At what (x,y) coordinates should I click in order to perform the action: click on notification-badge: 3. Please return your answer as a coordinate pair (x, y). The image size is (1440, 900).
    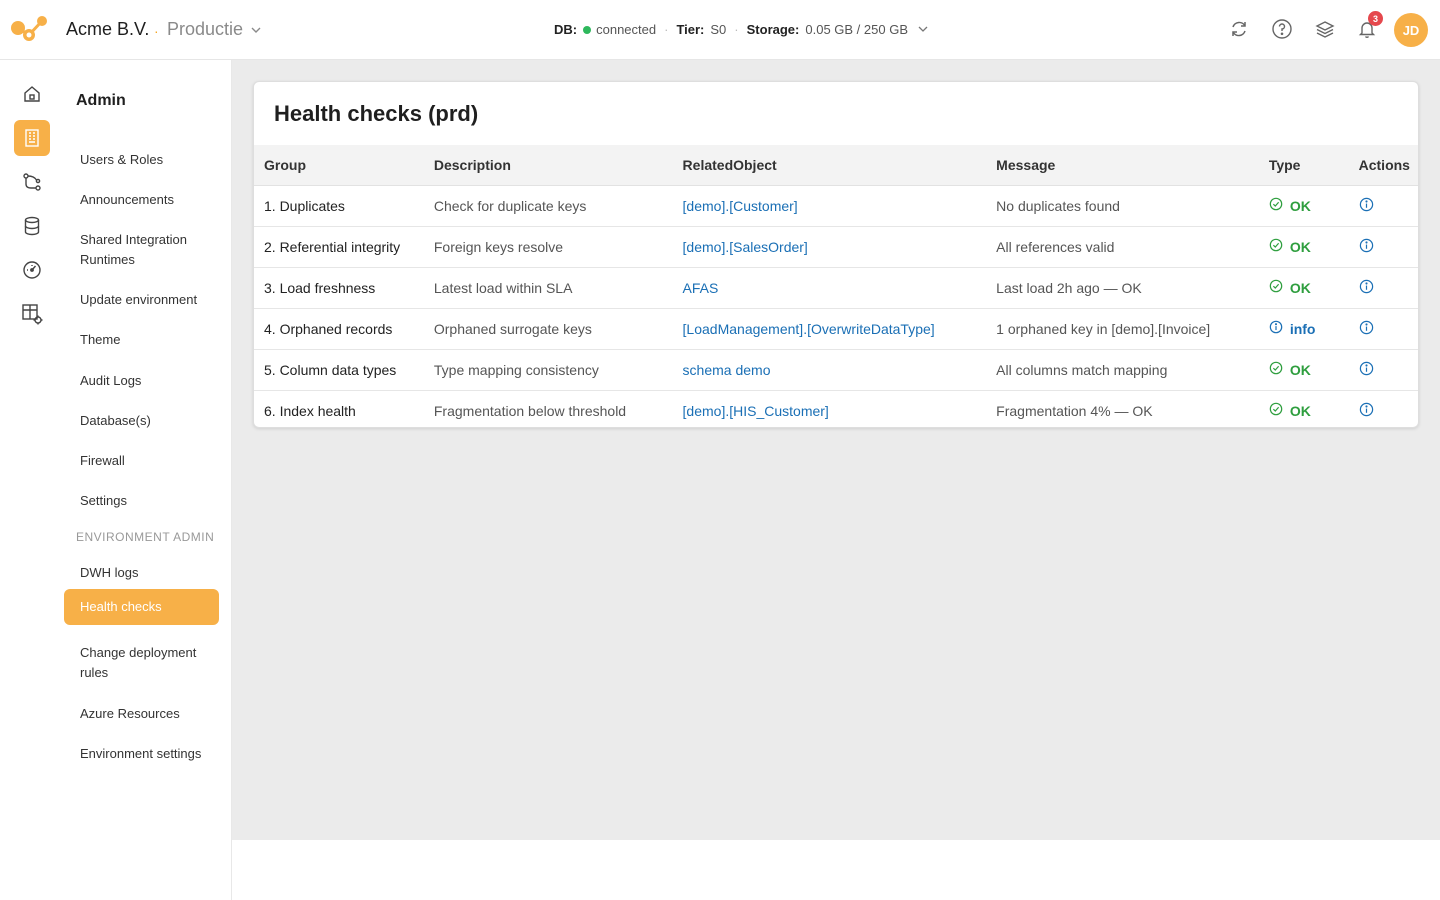
    Looking at the image, I should click on (1375, 18).